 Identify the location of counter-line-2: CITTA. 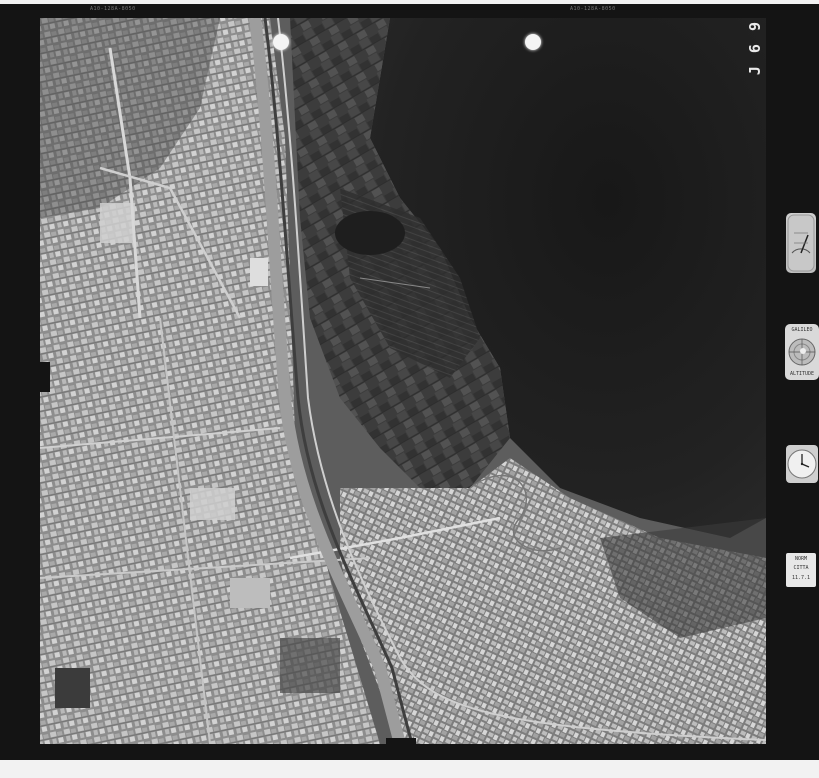
(801, 568).